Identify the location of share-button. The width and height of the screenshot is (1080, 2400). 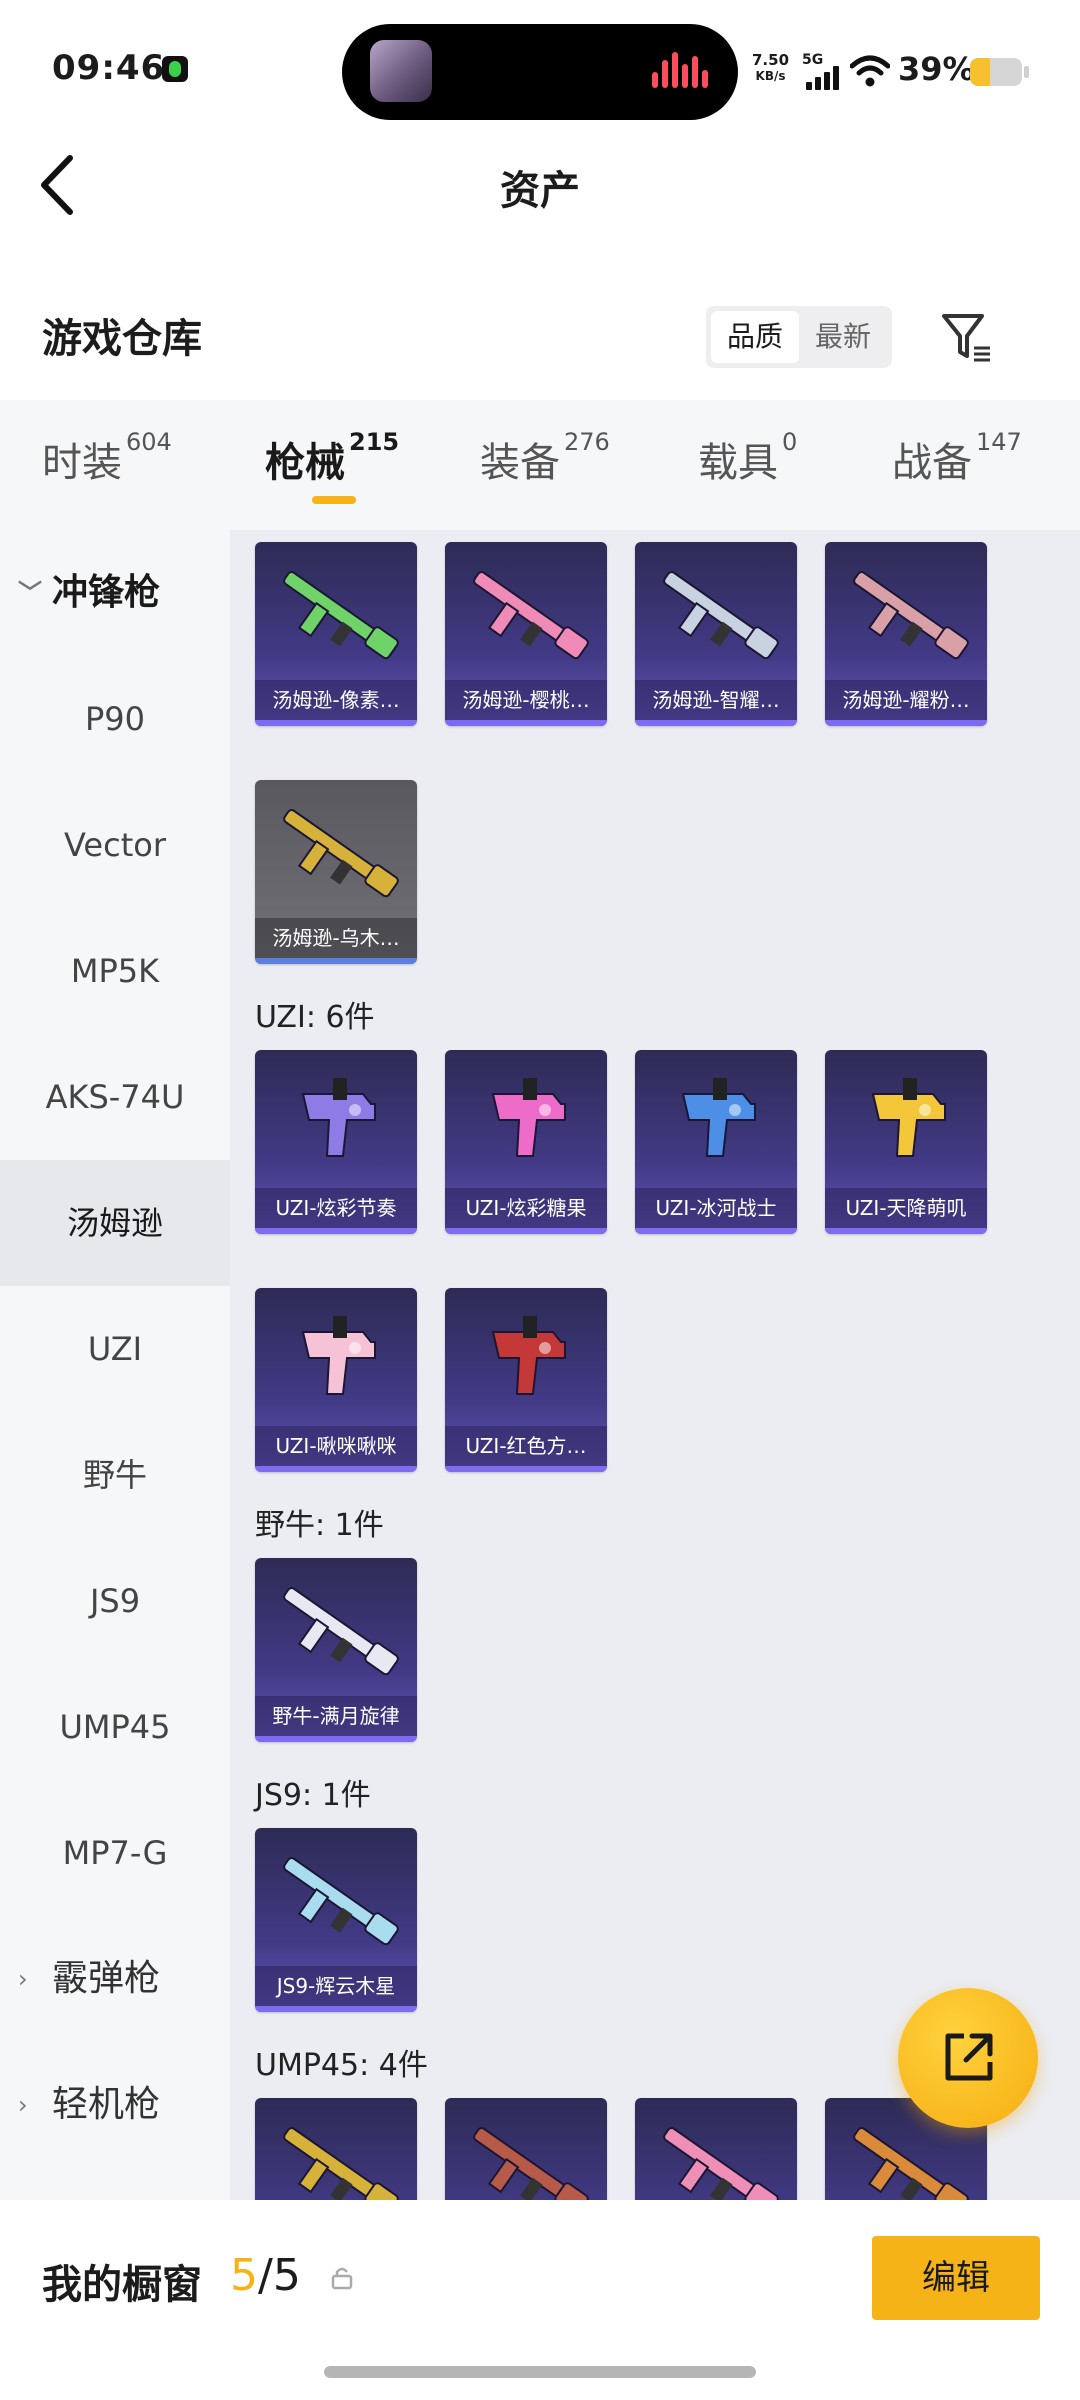
(968, 2058).